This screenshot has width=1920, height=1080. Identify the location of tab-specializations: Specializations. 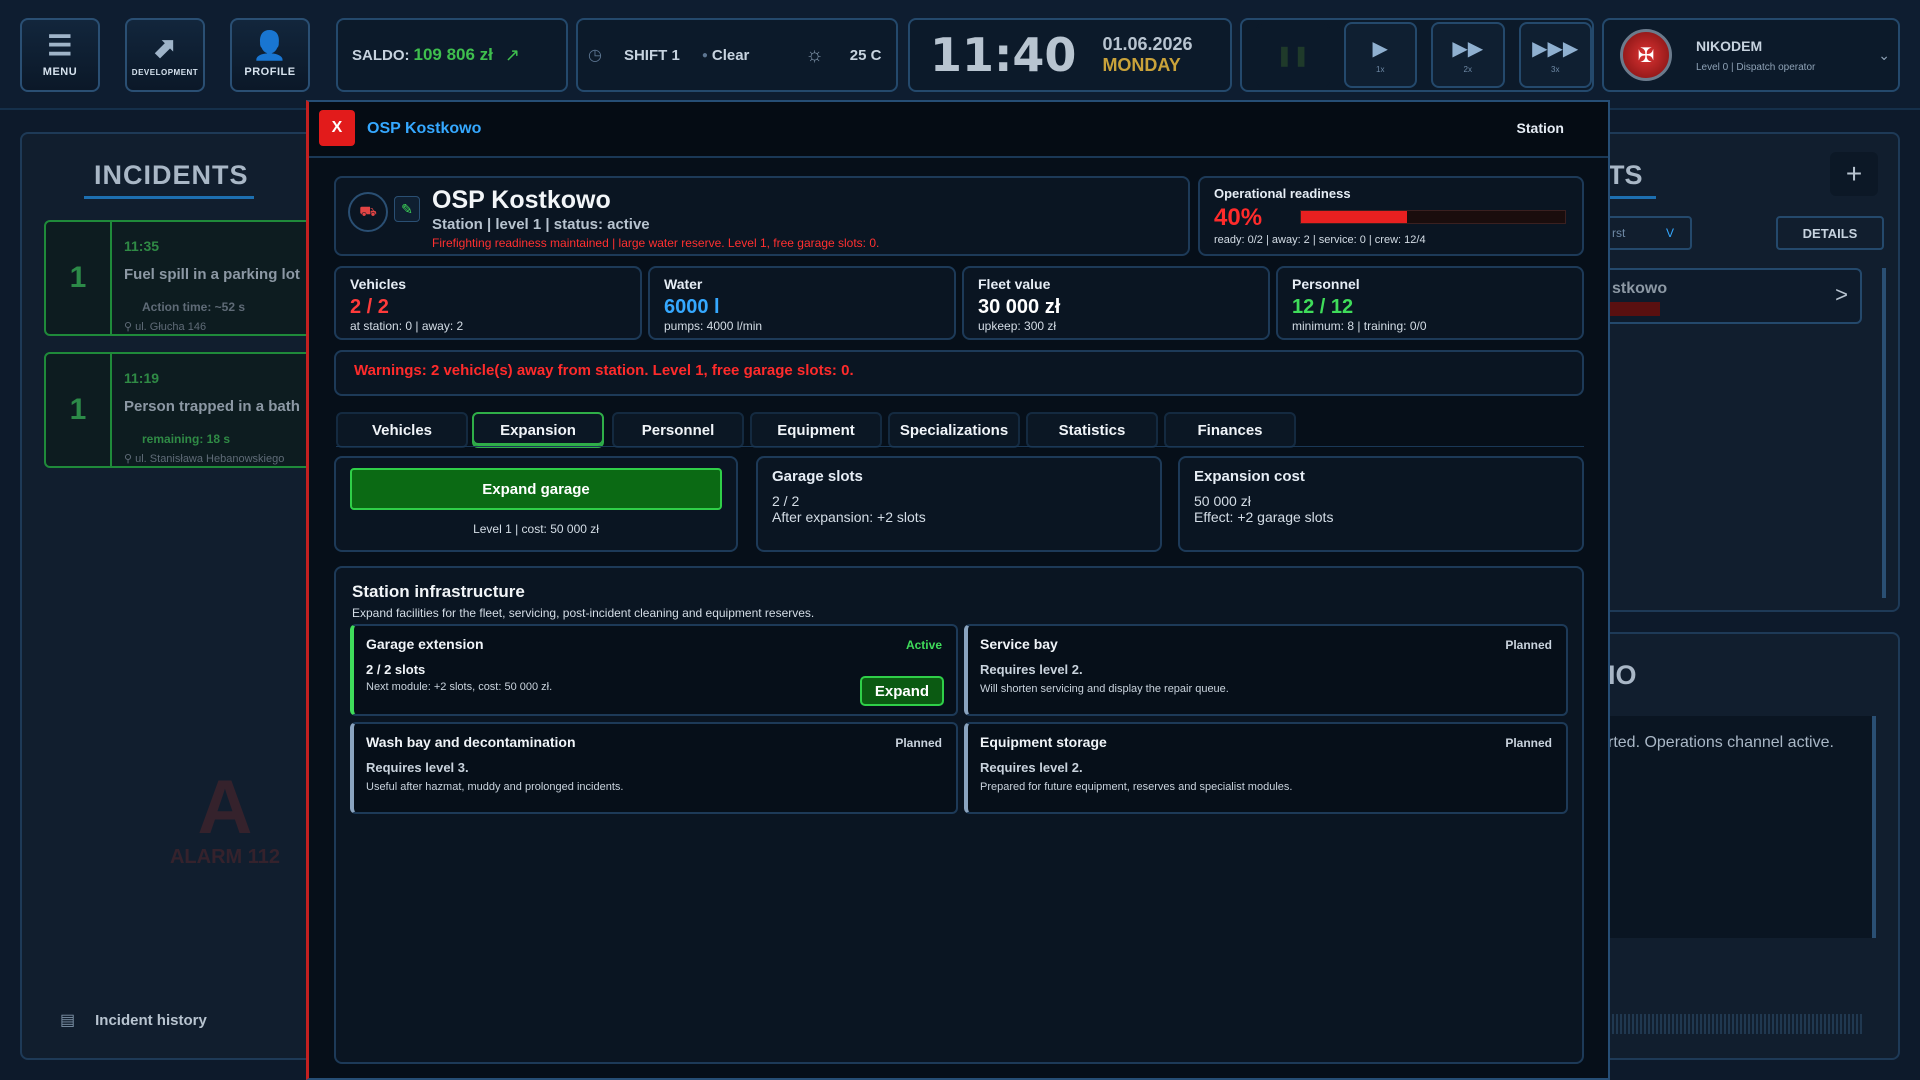
(954, 430).